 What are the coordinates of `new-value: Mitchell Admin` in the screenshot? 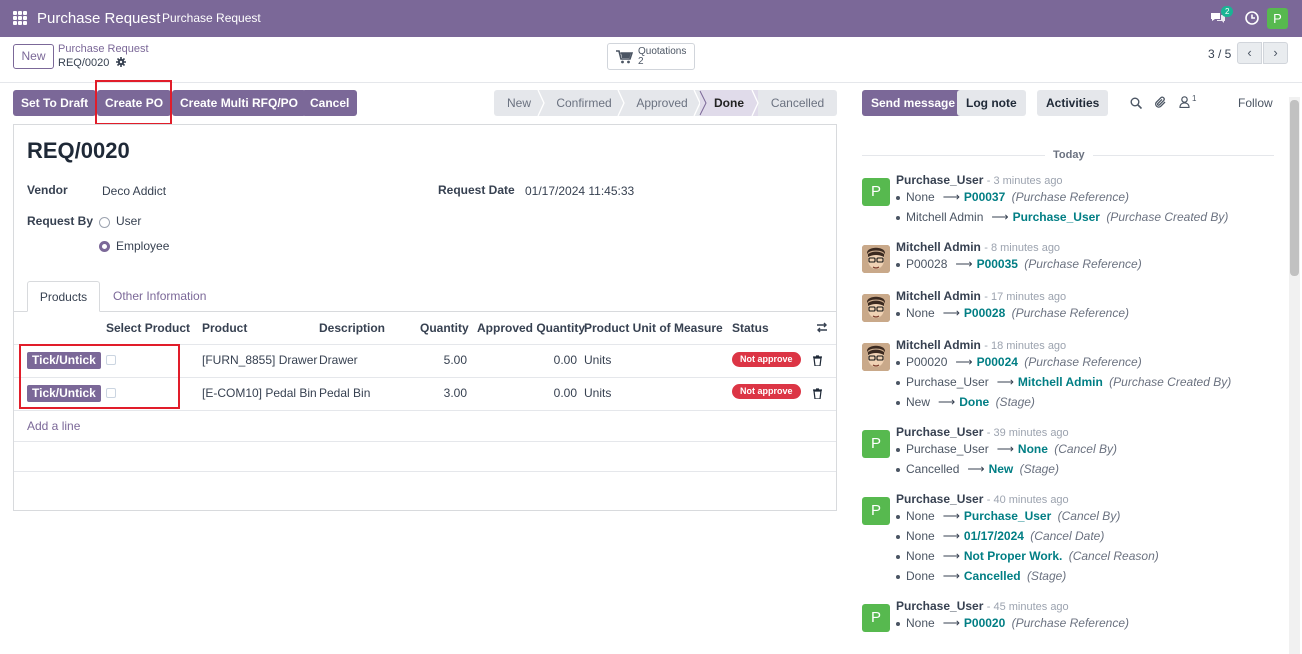 It's located at (1060, 382).